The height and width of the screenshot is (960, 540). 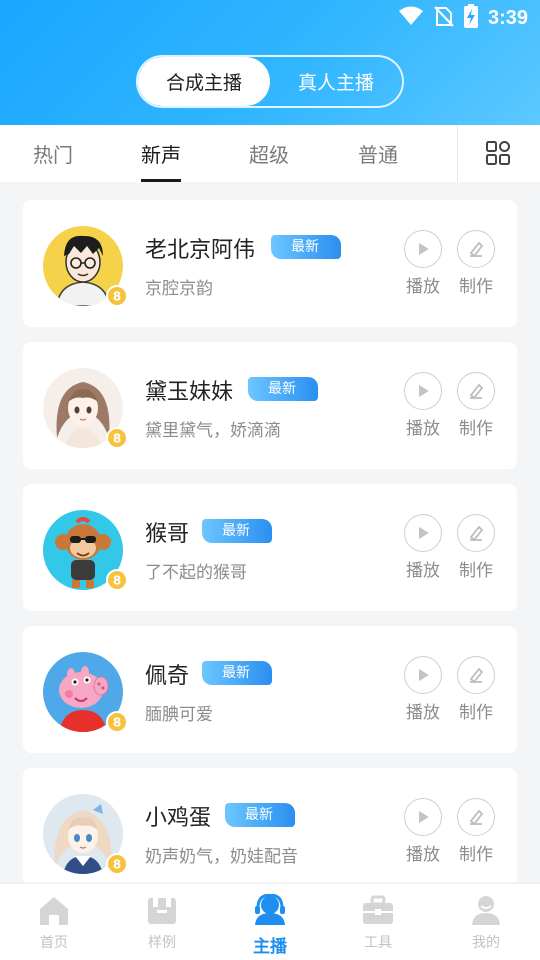 I want to click on list-item: 8 小鸡蛋 最新 奶声奶气，奶娃配音 播放 制作, so click(x=270, y=825).